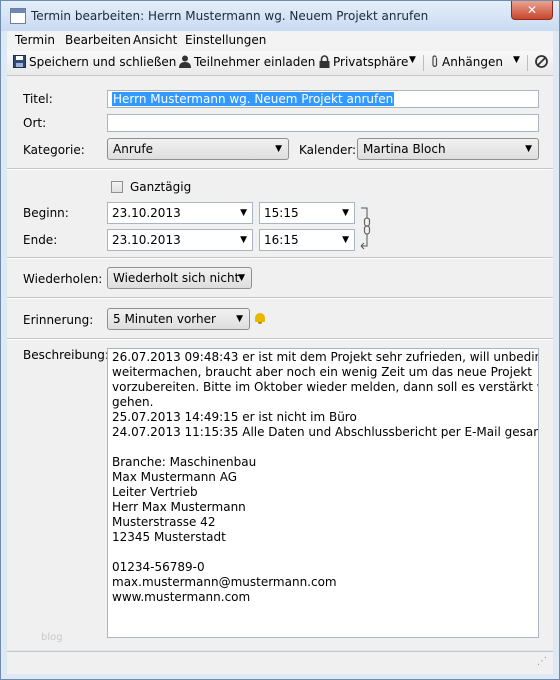  What do you see at coordinates (103, 62) in the screenshot?
I see `save-close-label: Speichern und schließen` at bounding box center [103, 62].